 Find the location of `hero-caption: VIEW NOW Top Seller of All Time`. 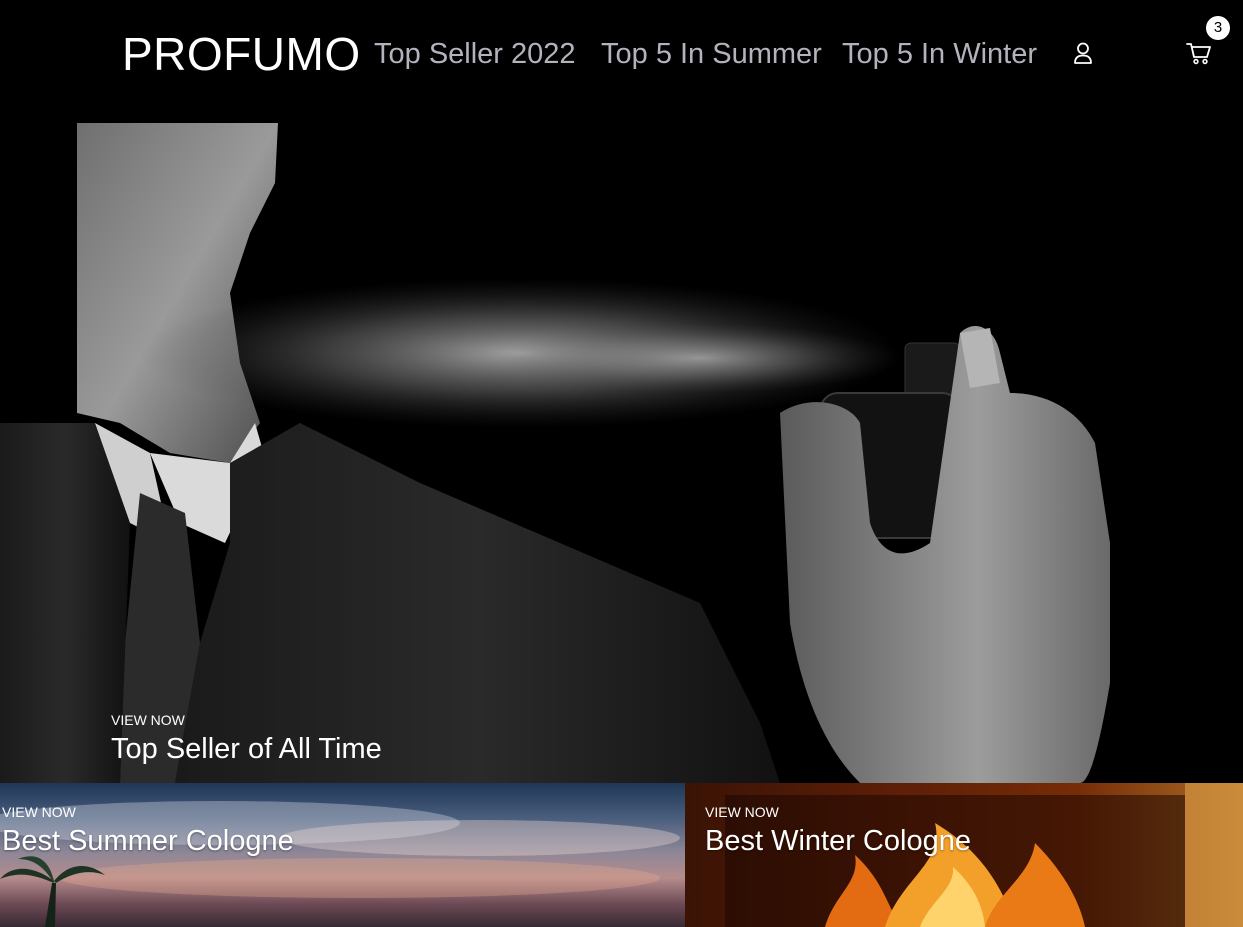

hero-caption: VIEW NOW Top Seller of All Time is located at coordinates (246, 739).